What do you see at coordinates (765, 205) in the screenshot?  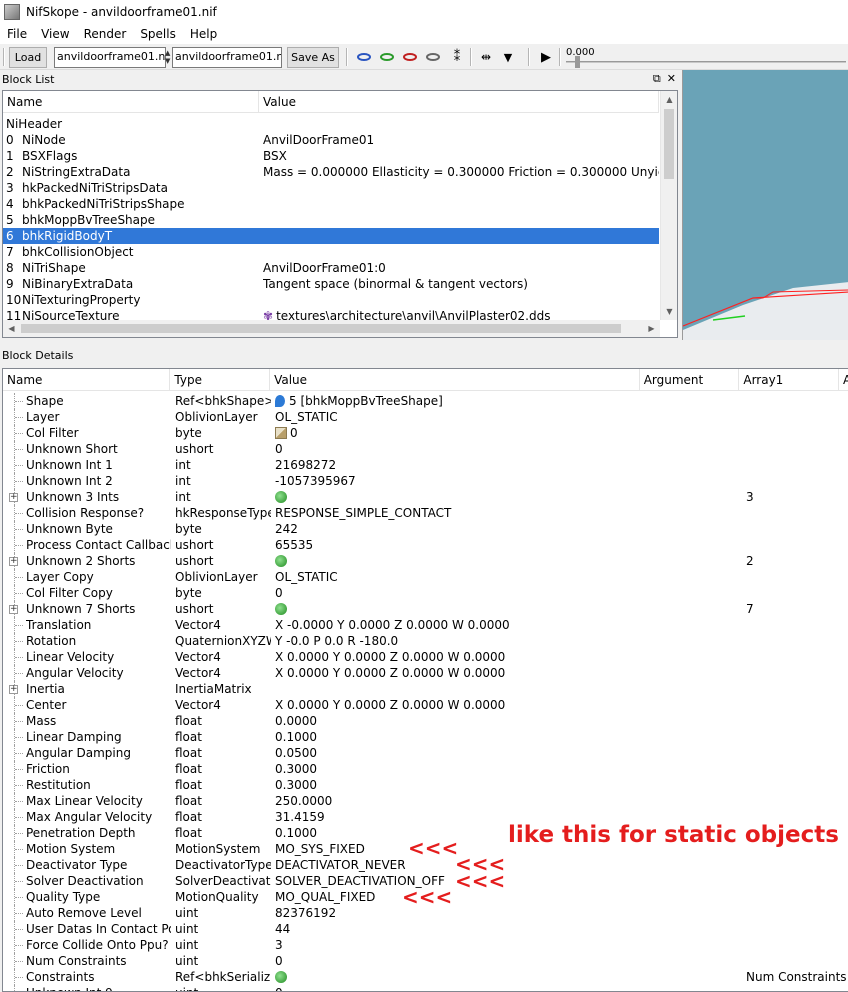 I see `render-viewport` at bounding box center [765, 205].